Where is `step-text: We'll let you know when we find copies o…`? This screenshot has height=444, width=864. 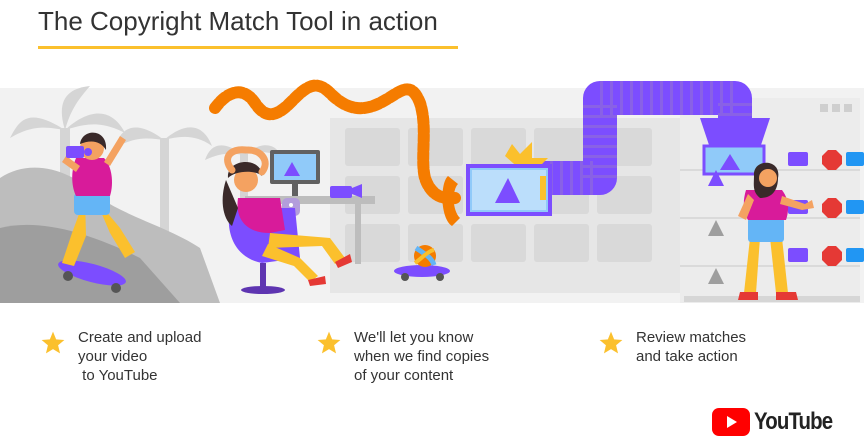 step-text: We'll let you know when we find copies o… is located at coordinates (422, 356).